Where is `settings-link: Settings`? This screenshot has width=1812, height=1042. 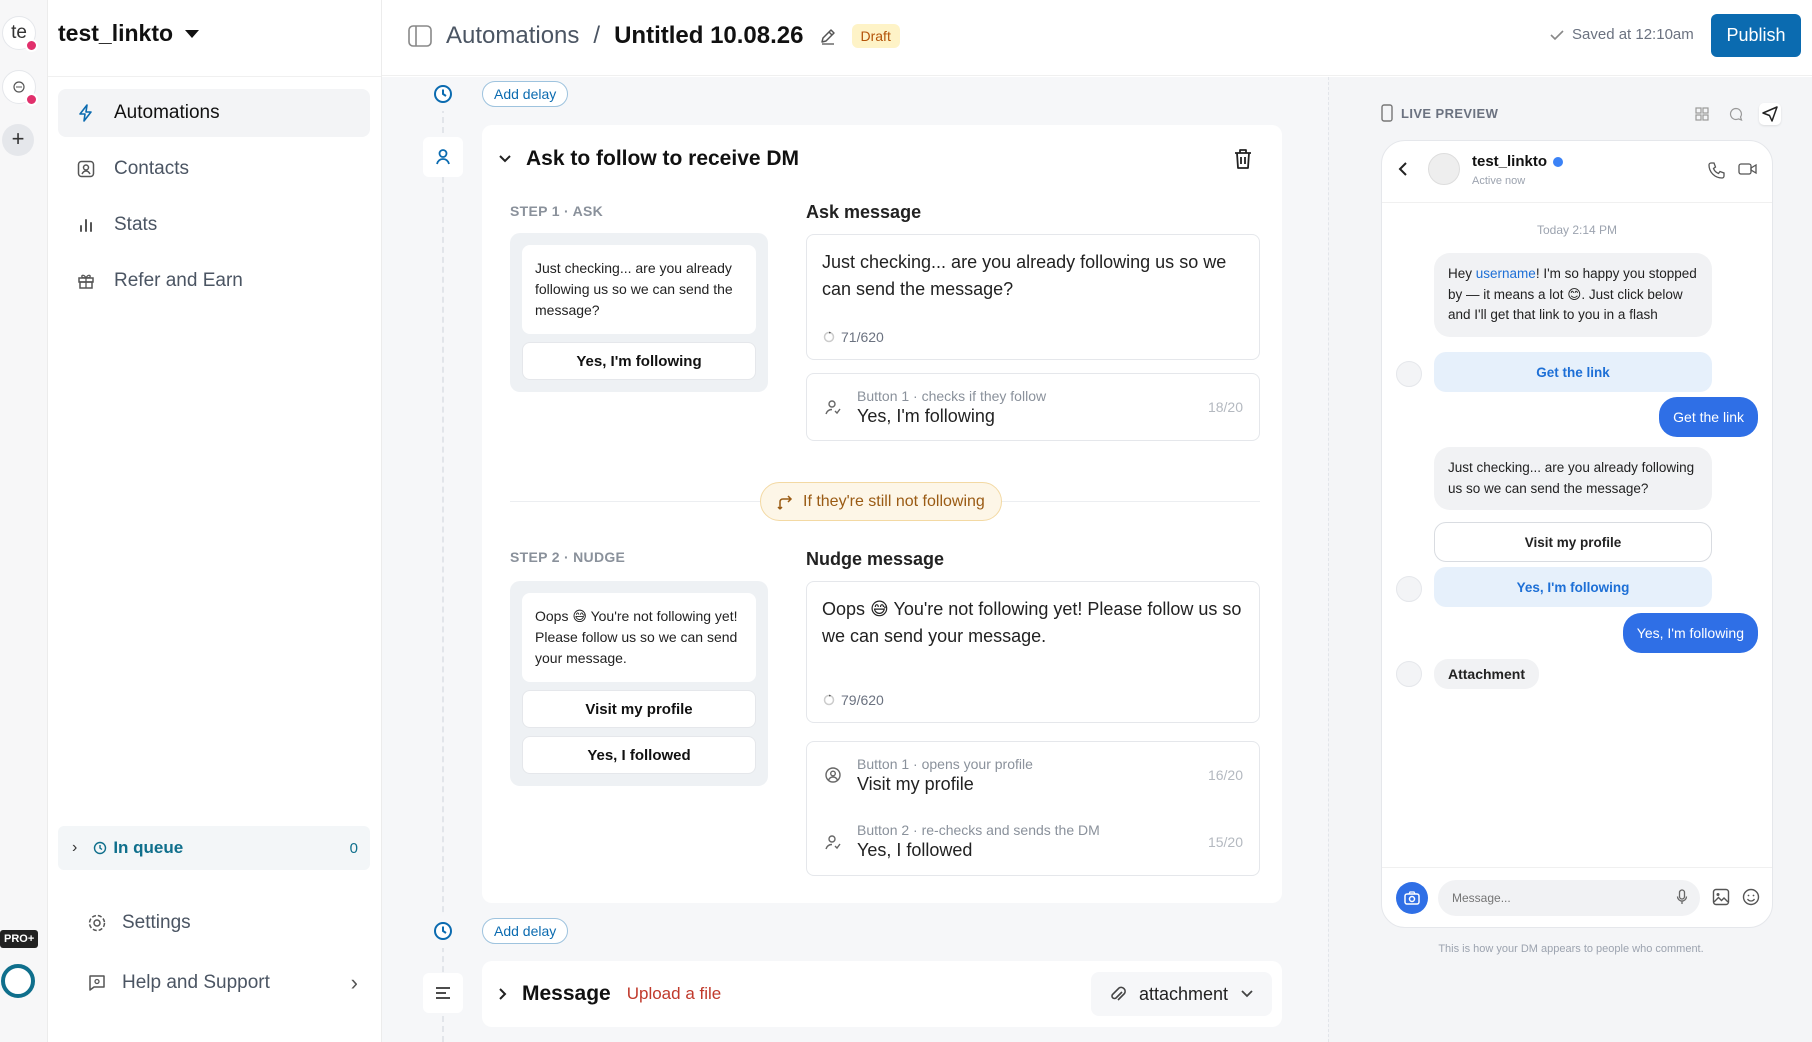
settings-link: Settings is located at coordinates (138, 923).